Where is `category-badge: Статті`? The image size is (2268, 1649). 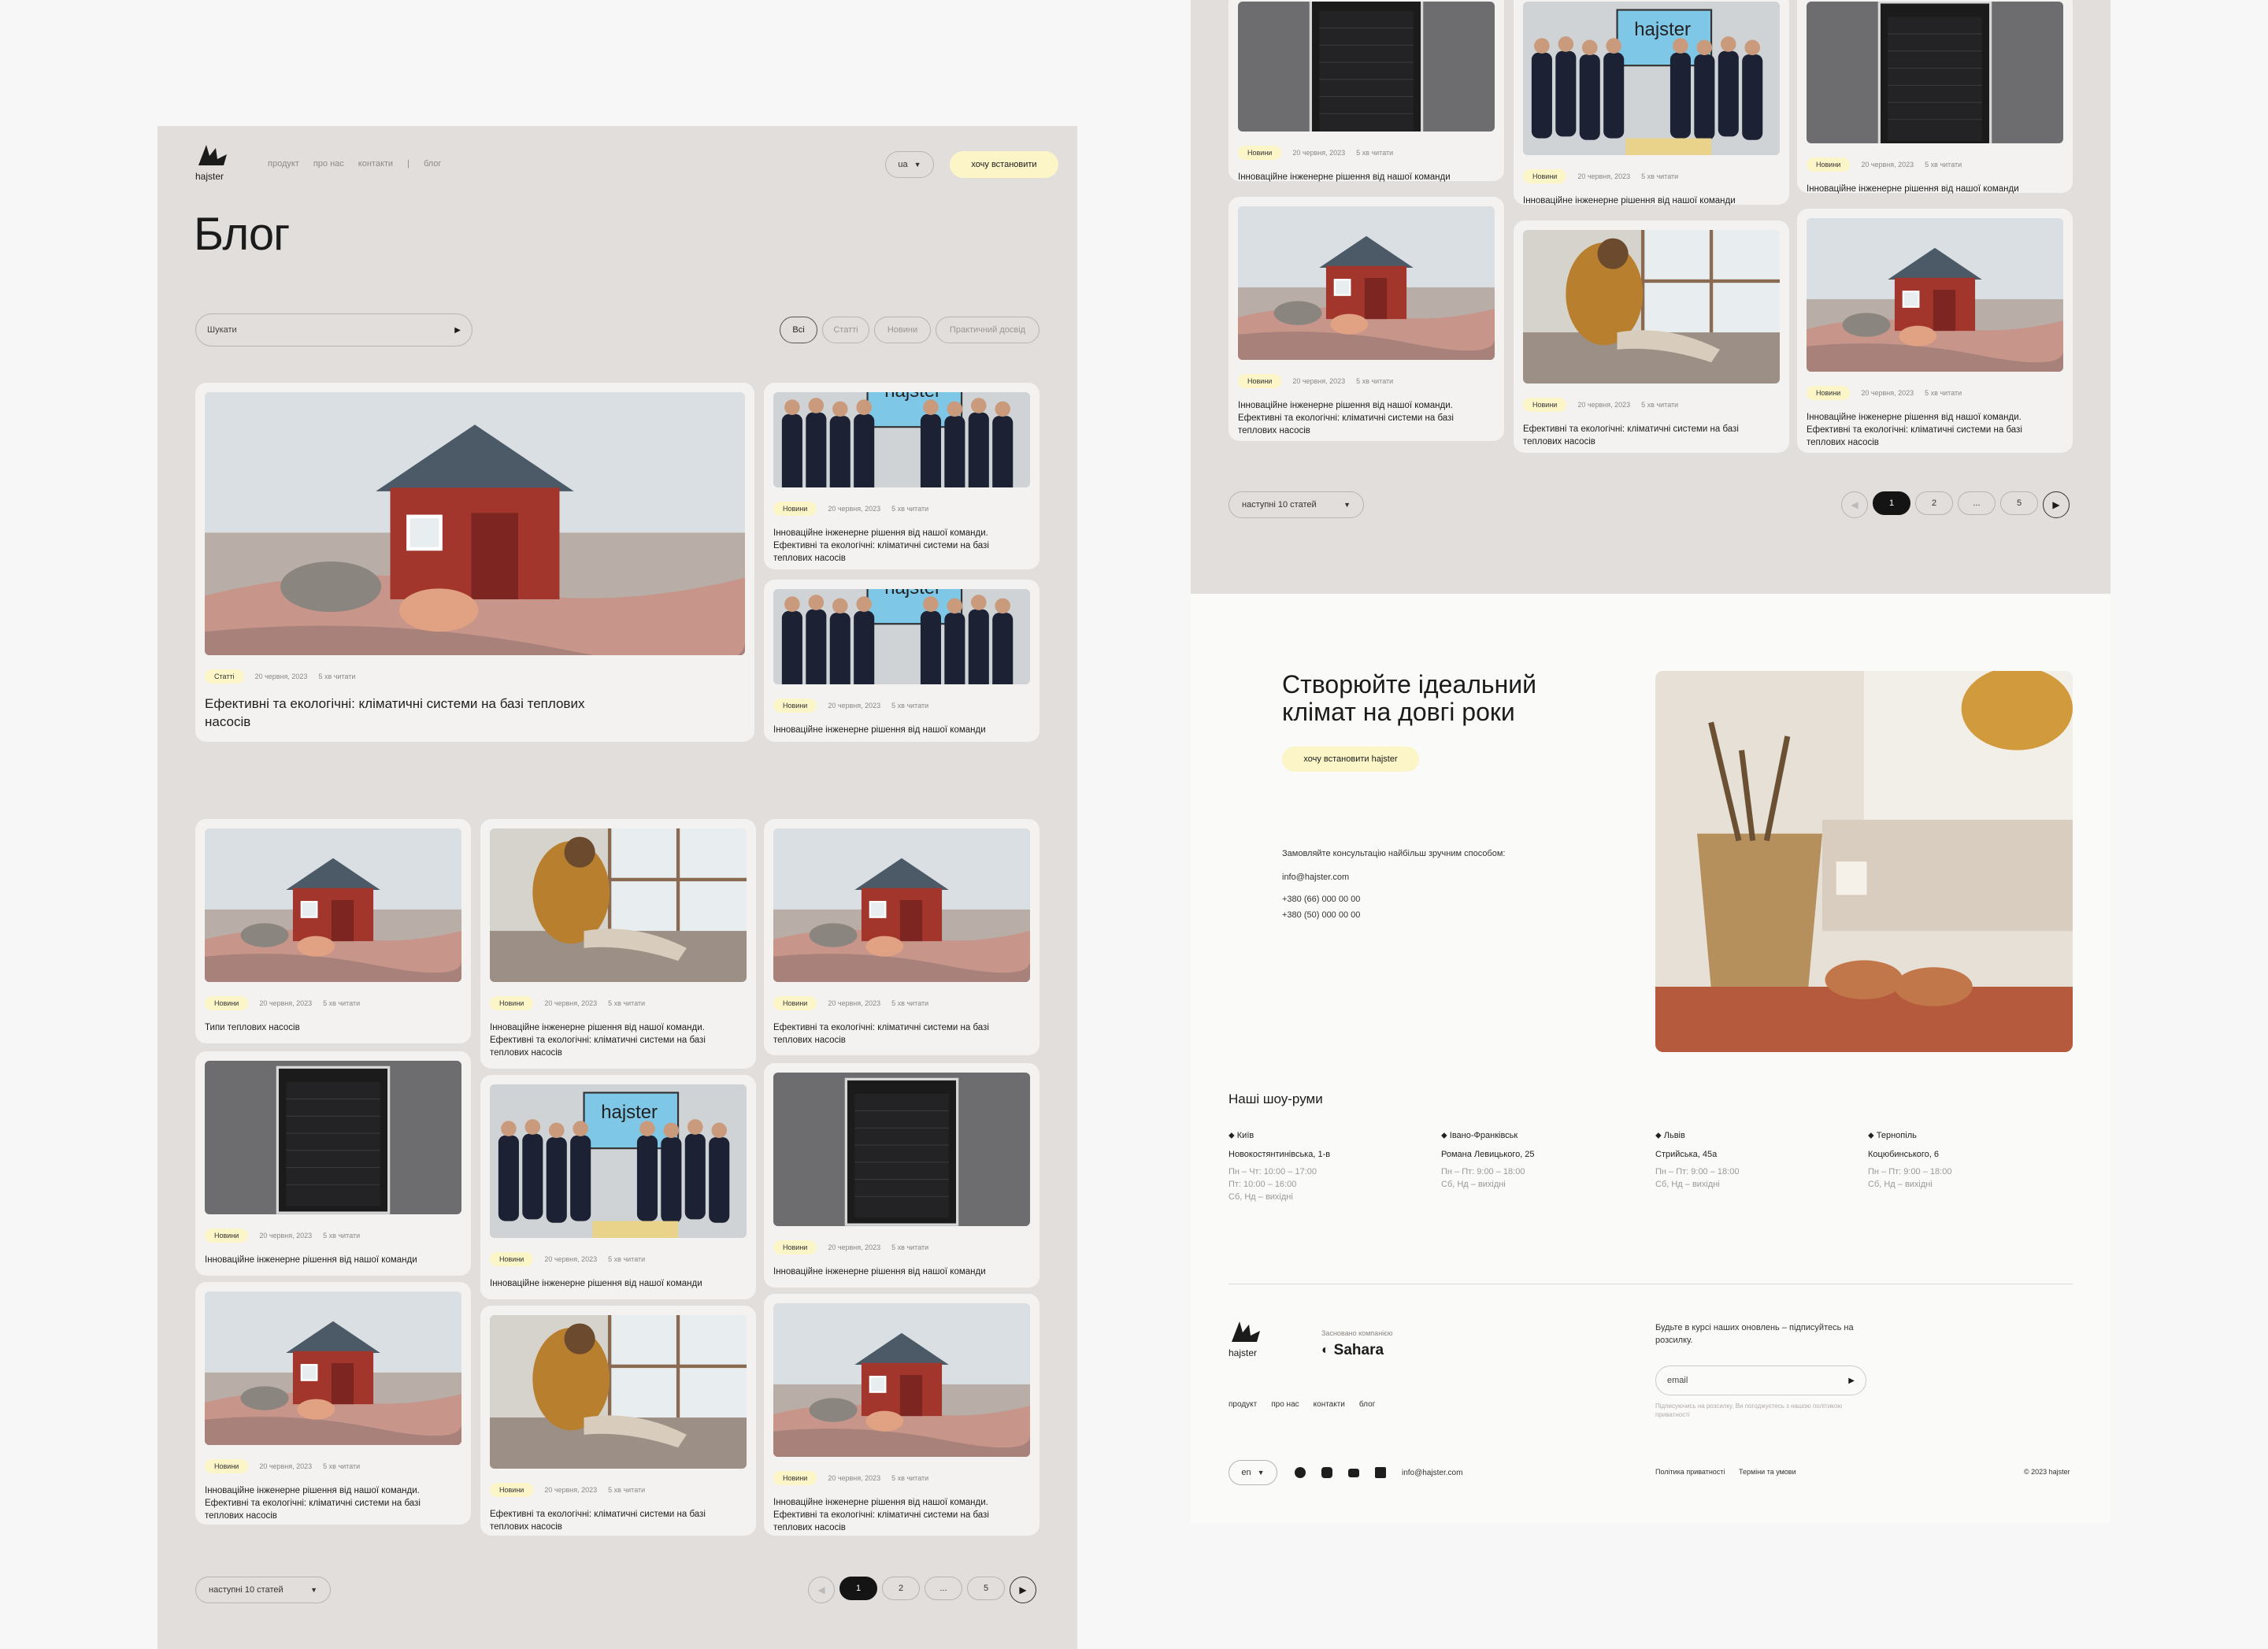 category-badge: Статті is located at coordinates (224, 676).